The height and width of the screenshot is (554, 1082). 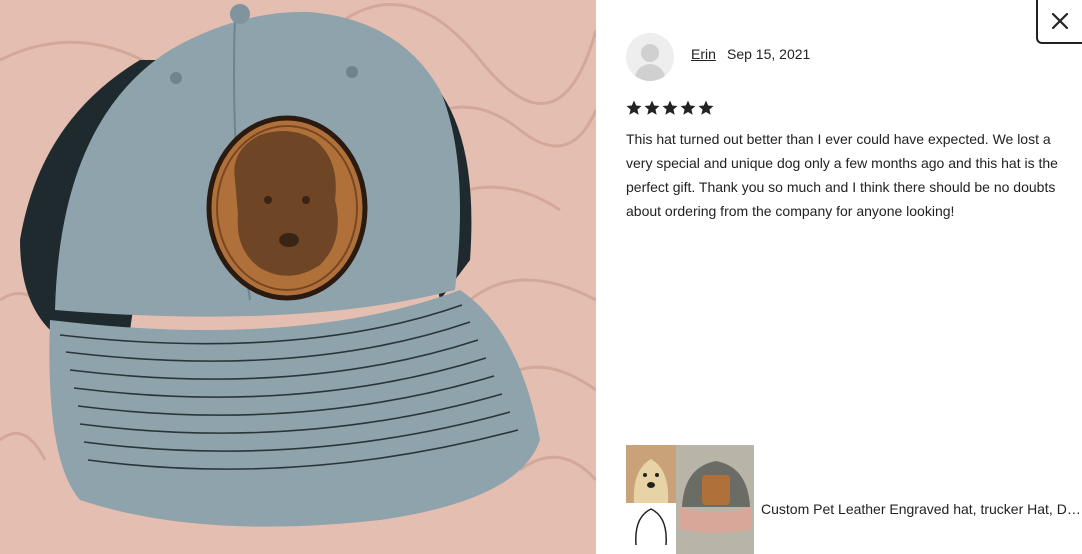 I want to click on avatar-silhouette-icon, so click(x=650, y=57).